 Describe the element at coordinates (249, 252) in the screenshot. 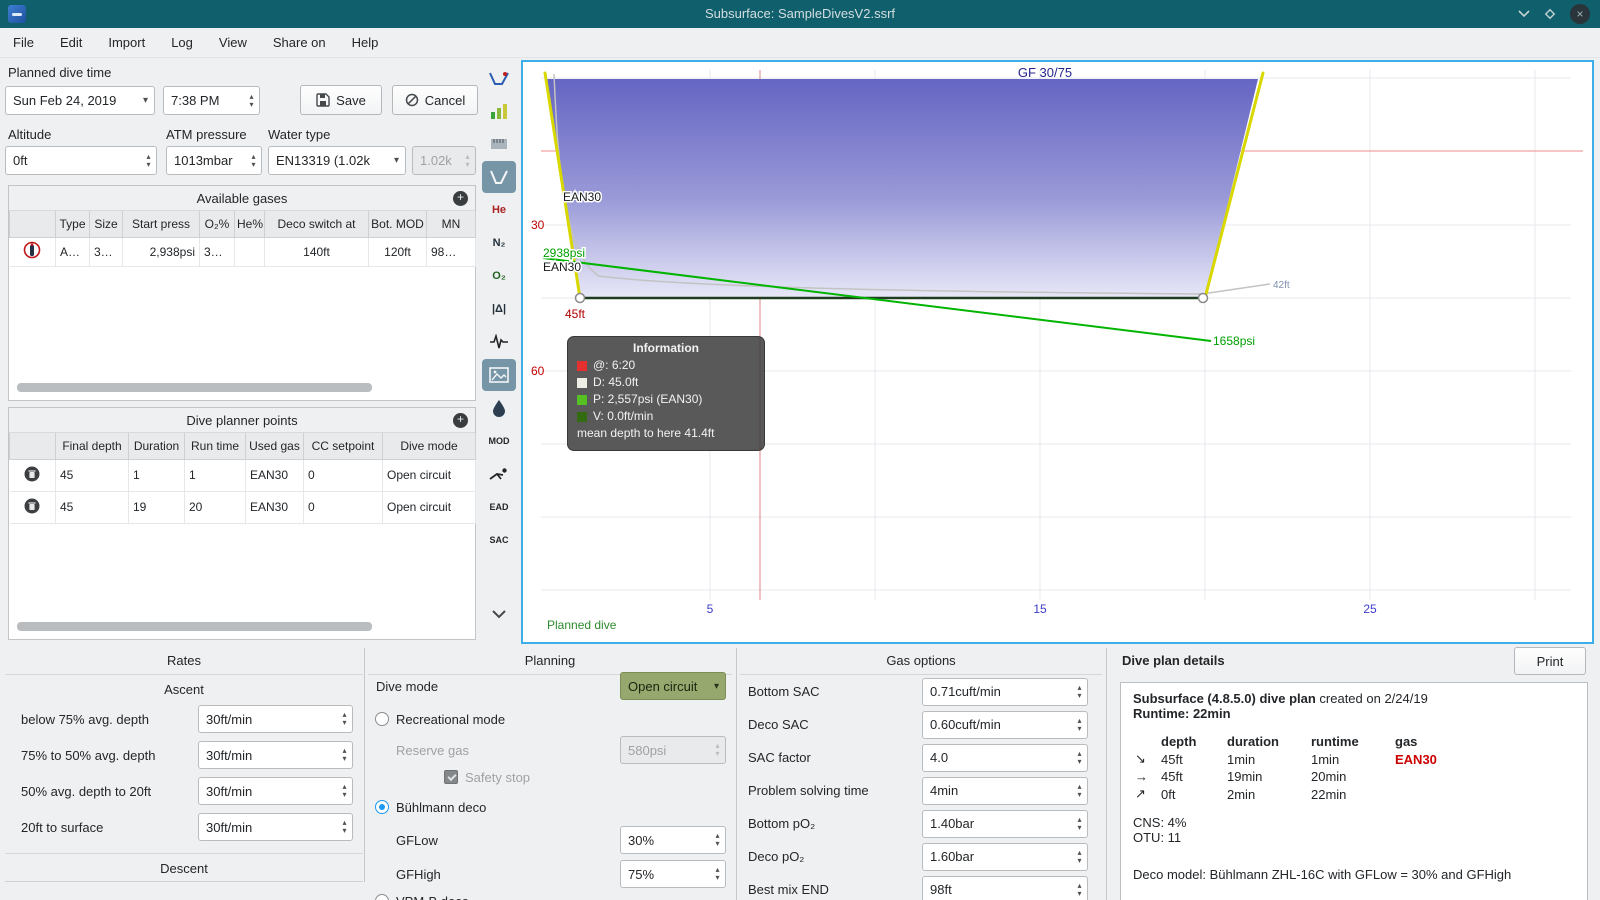

I see `gas-he` at that location.